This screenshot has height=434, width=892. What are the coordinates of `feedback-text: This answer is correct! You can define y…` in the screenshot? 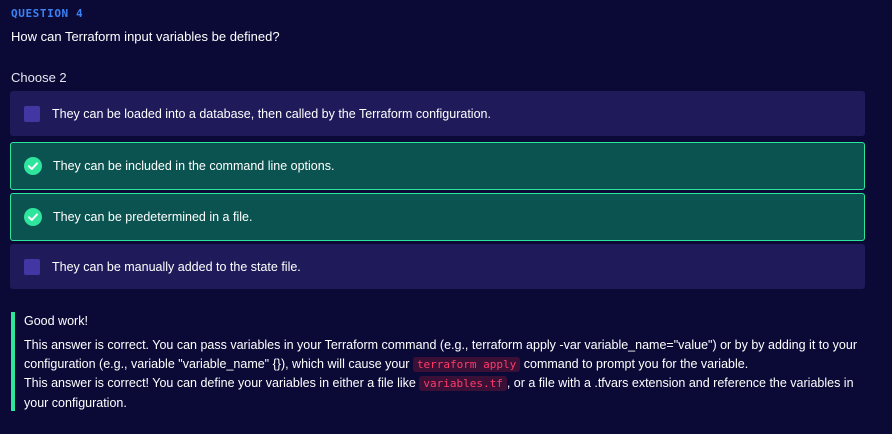 It's located at (222, 383).